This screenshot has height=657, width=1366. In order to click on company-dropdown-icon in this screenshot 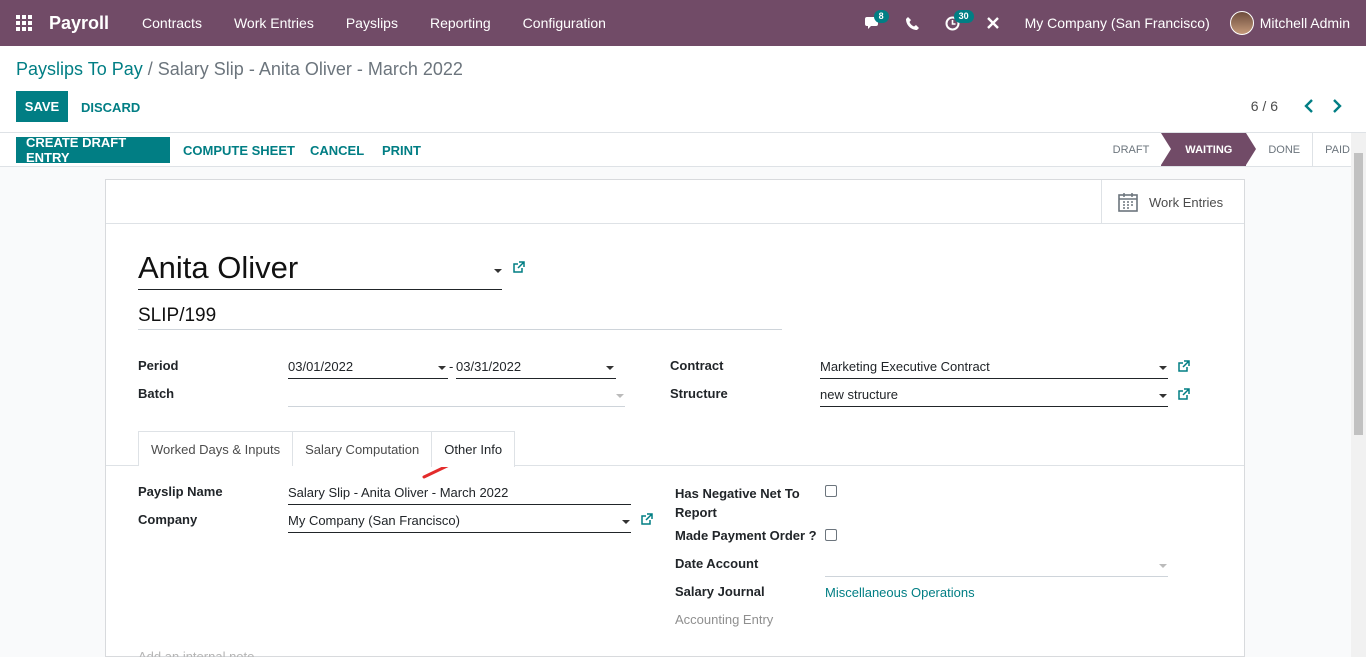, I will do `click(626, 522)`.